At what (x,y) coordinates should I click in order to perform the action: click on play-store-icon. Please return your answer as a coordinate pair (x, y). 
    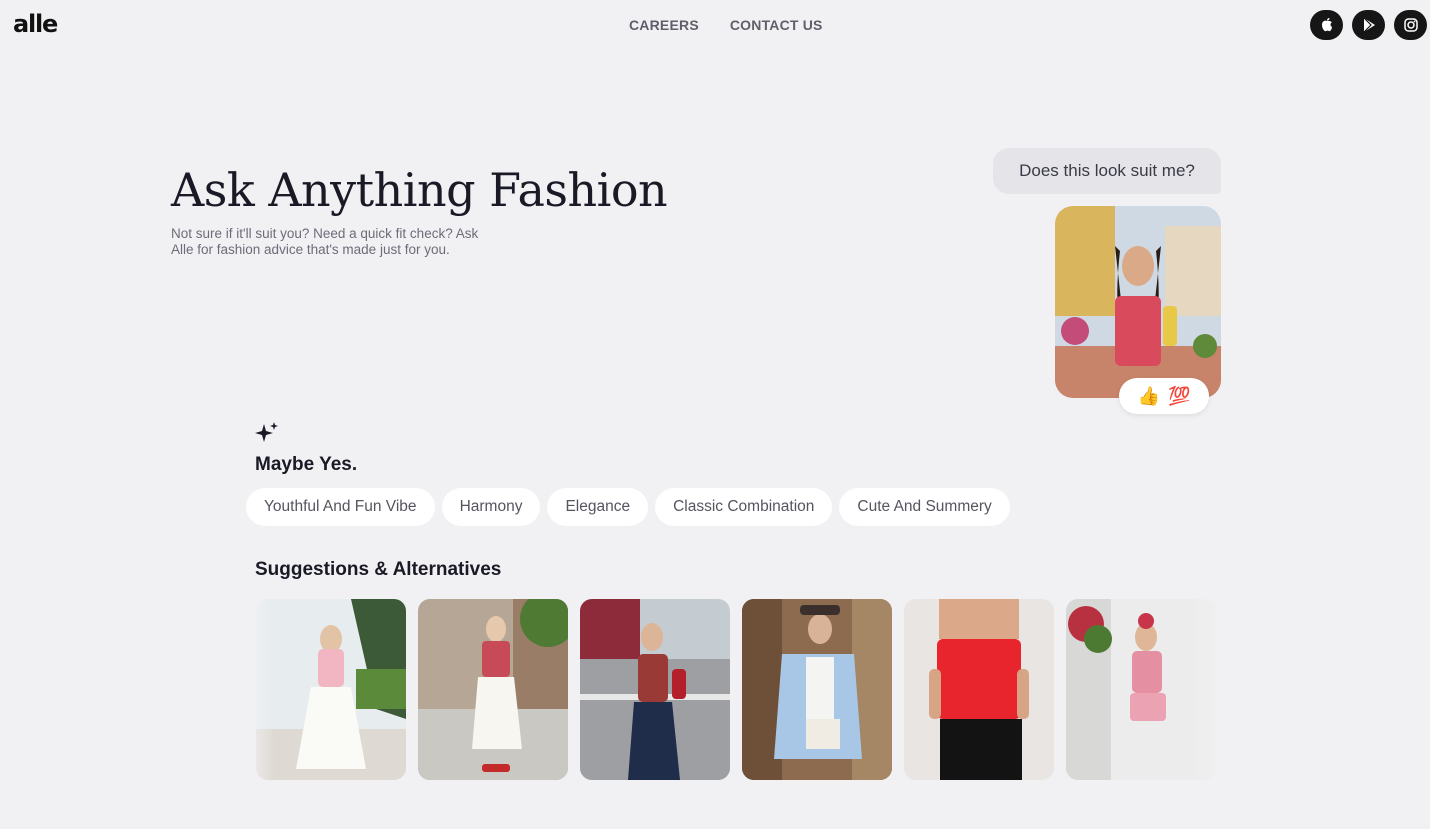
    Looking at the image, I should click on (1368, 25).